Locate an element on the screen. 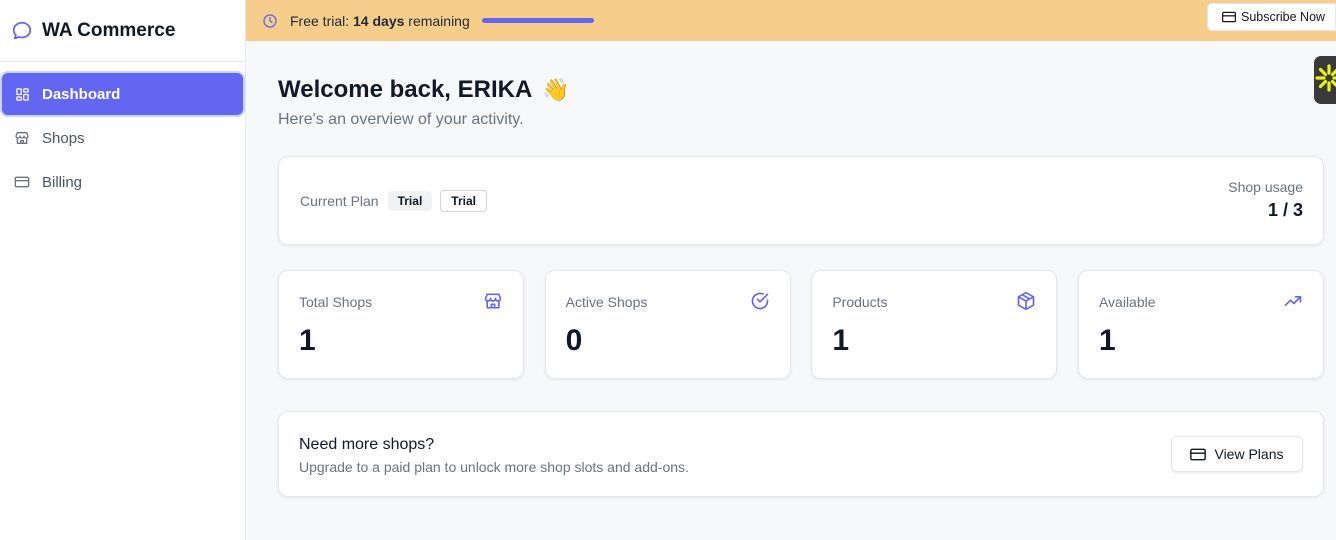 The width and height of the screenshot is (1336, 540). check-circle-icon is located at coordinates (760, 301).